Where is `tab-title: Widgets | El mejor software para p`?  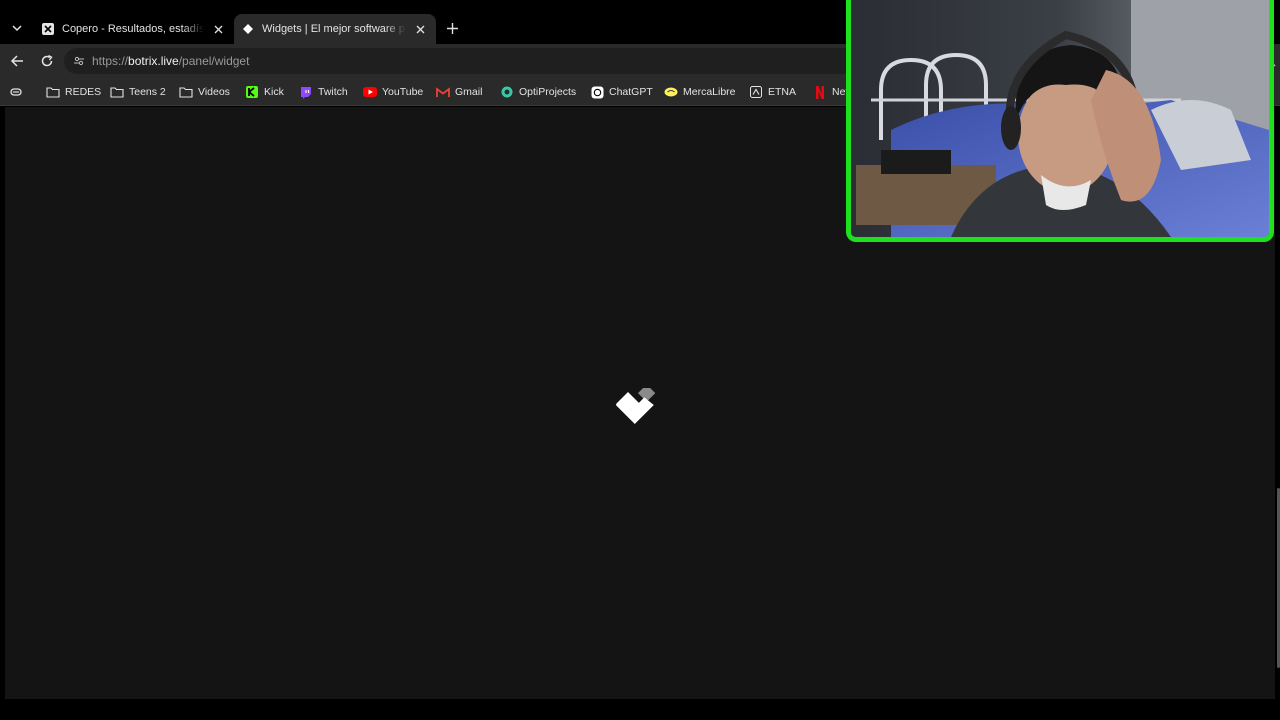
tab-title: Widgets | El mejor software para p is located at coordinates (334, 29).